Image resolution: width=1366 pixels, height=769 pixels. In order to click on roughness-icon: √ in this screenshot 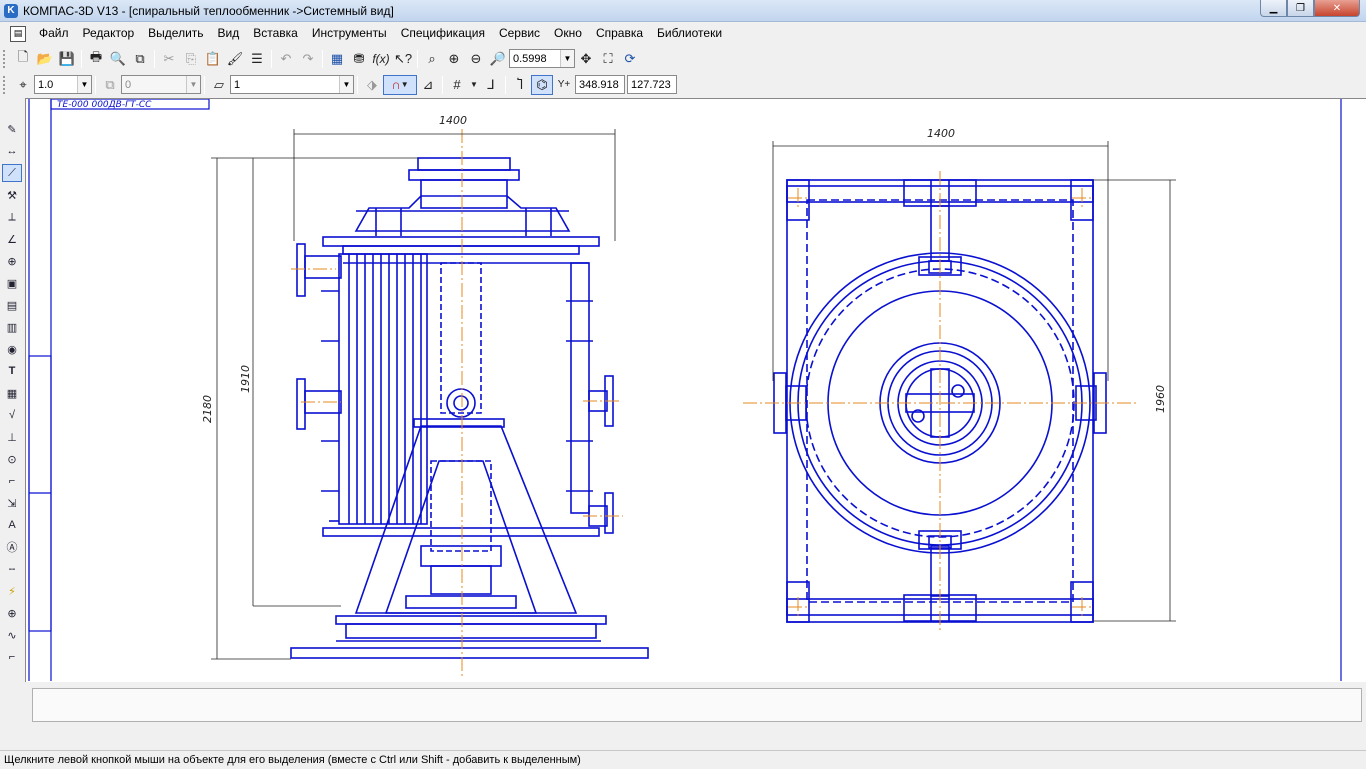, I will do `click(12, 415)`.